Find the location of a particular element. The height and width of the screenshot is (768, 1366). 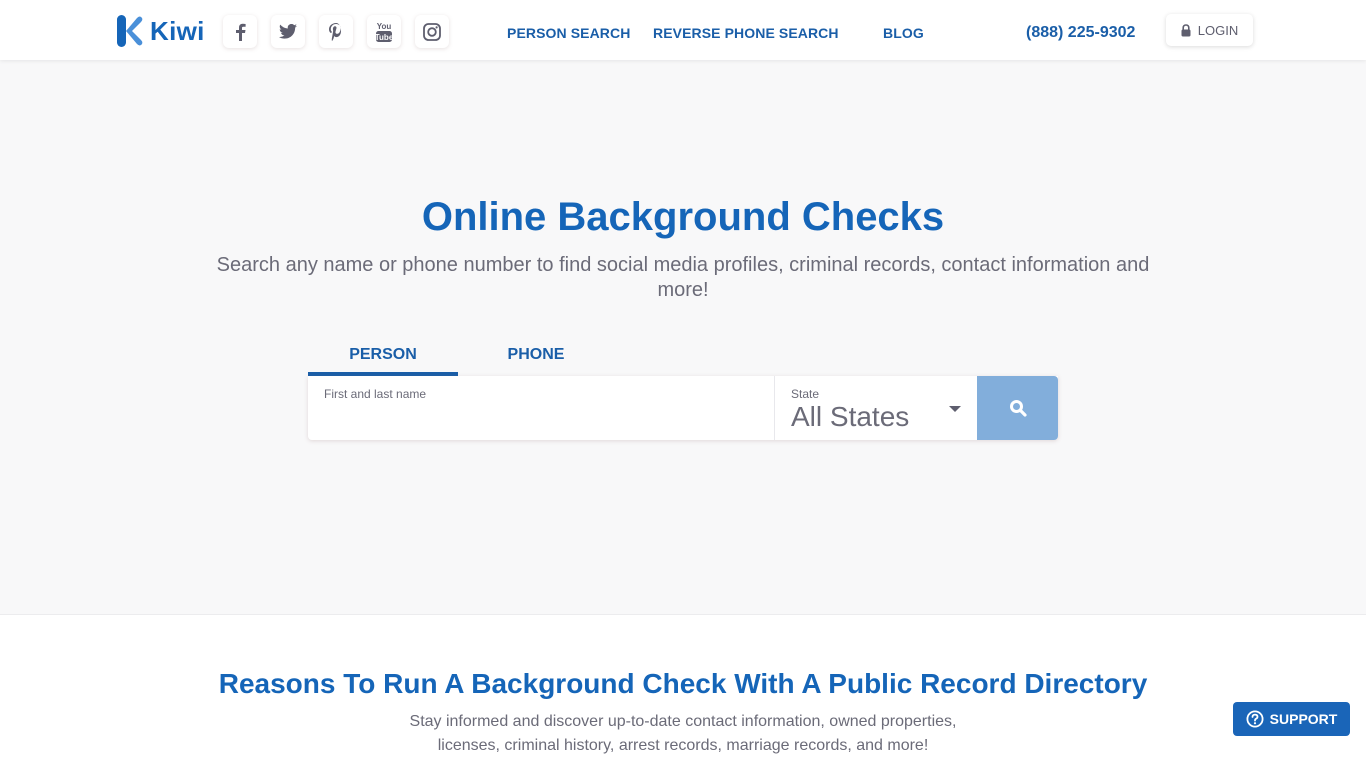

nav-blog: BLOG is located at coordinates (903, 33).